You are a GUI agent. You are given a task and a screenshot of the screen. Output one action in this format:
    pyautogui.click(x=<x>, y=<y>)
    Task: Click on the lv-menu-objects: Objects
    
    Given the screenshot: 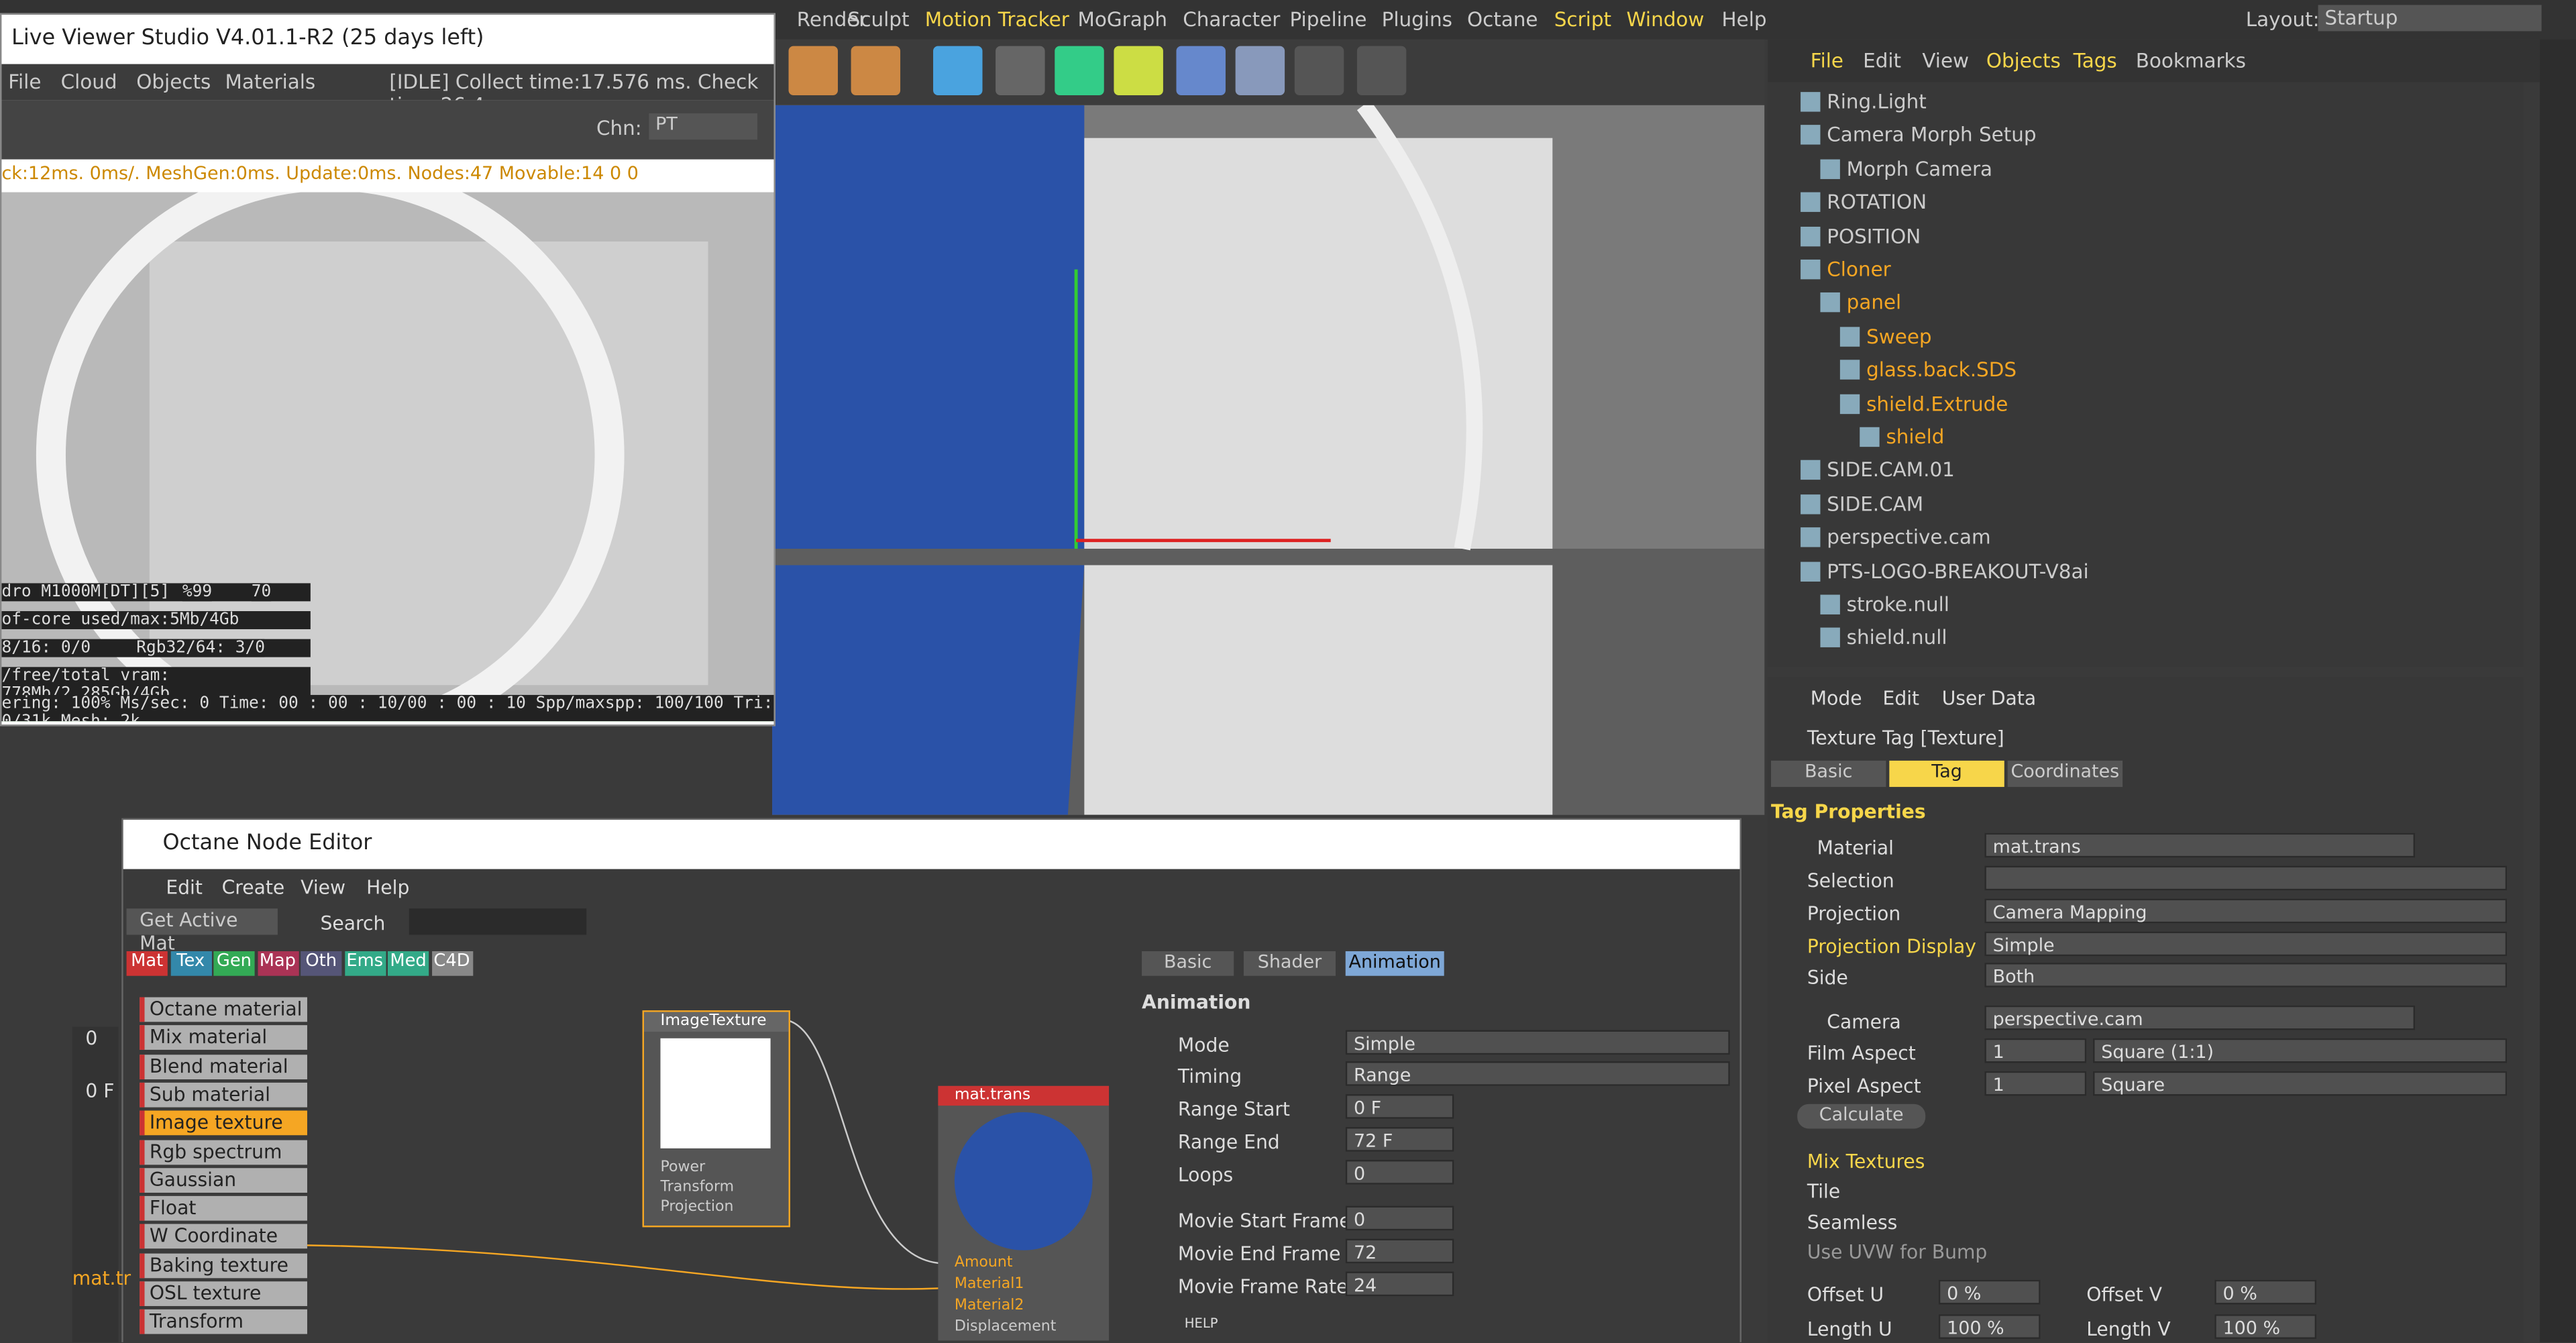 What is the action you would take?
    pyautogui.click(x=173, y=81)
    